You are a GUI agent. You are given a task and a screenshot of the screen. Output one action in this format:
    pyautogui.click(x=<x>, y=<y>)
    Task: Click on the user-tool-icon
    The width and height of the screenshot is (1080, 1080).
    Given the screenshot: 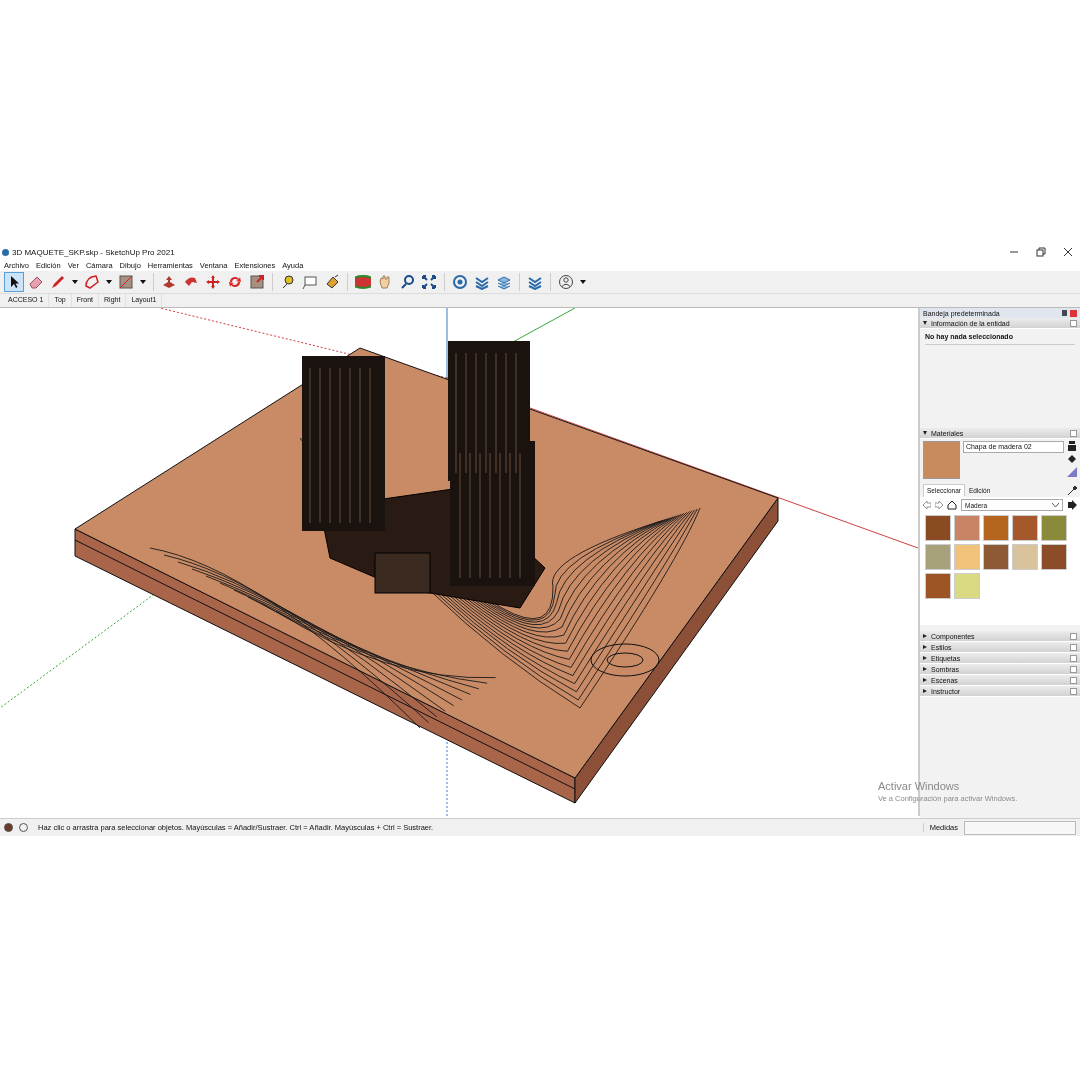 What is the action you would take?
    pyautogui.click(x=566, y=282)
    